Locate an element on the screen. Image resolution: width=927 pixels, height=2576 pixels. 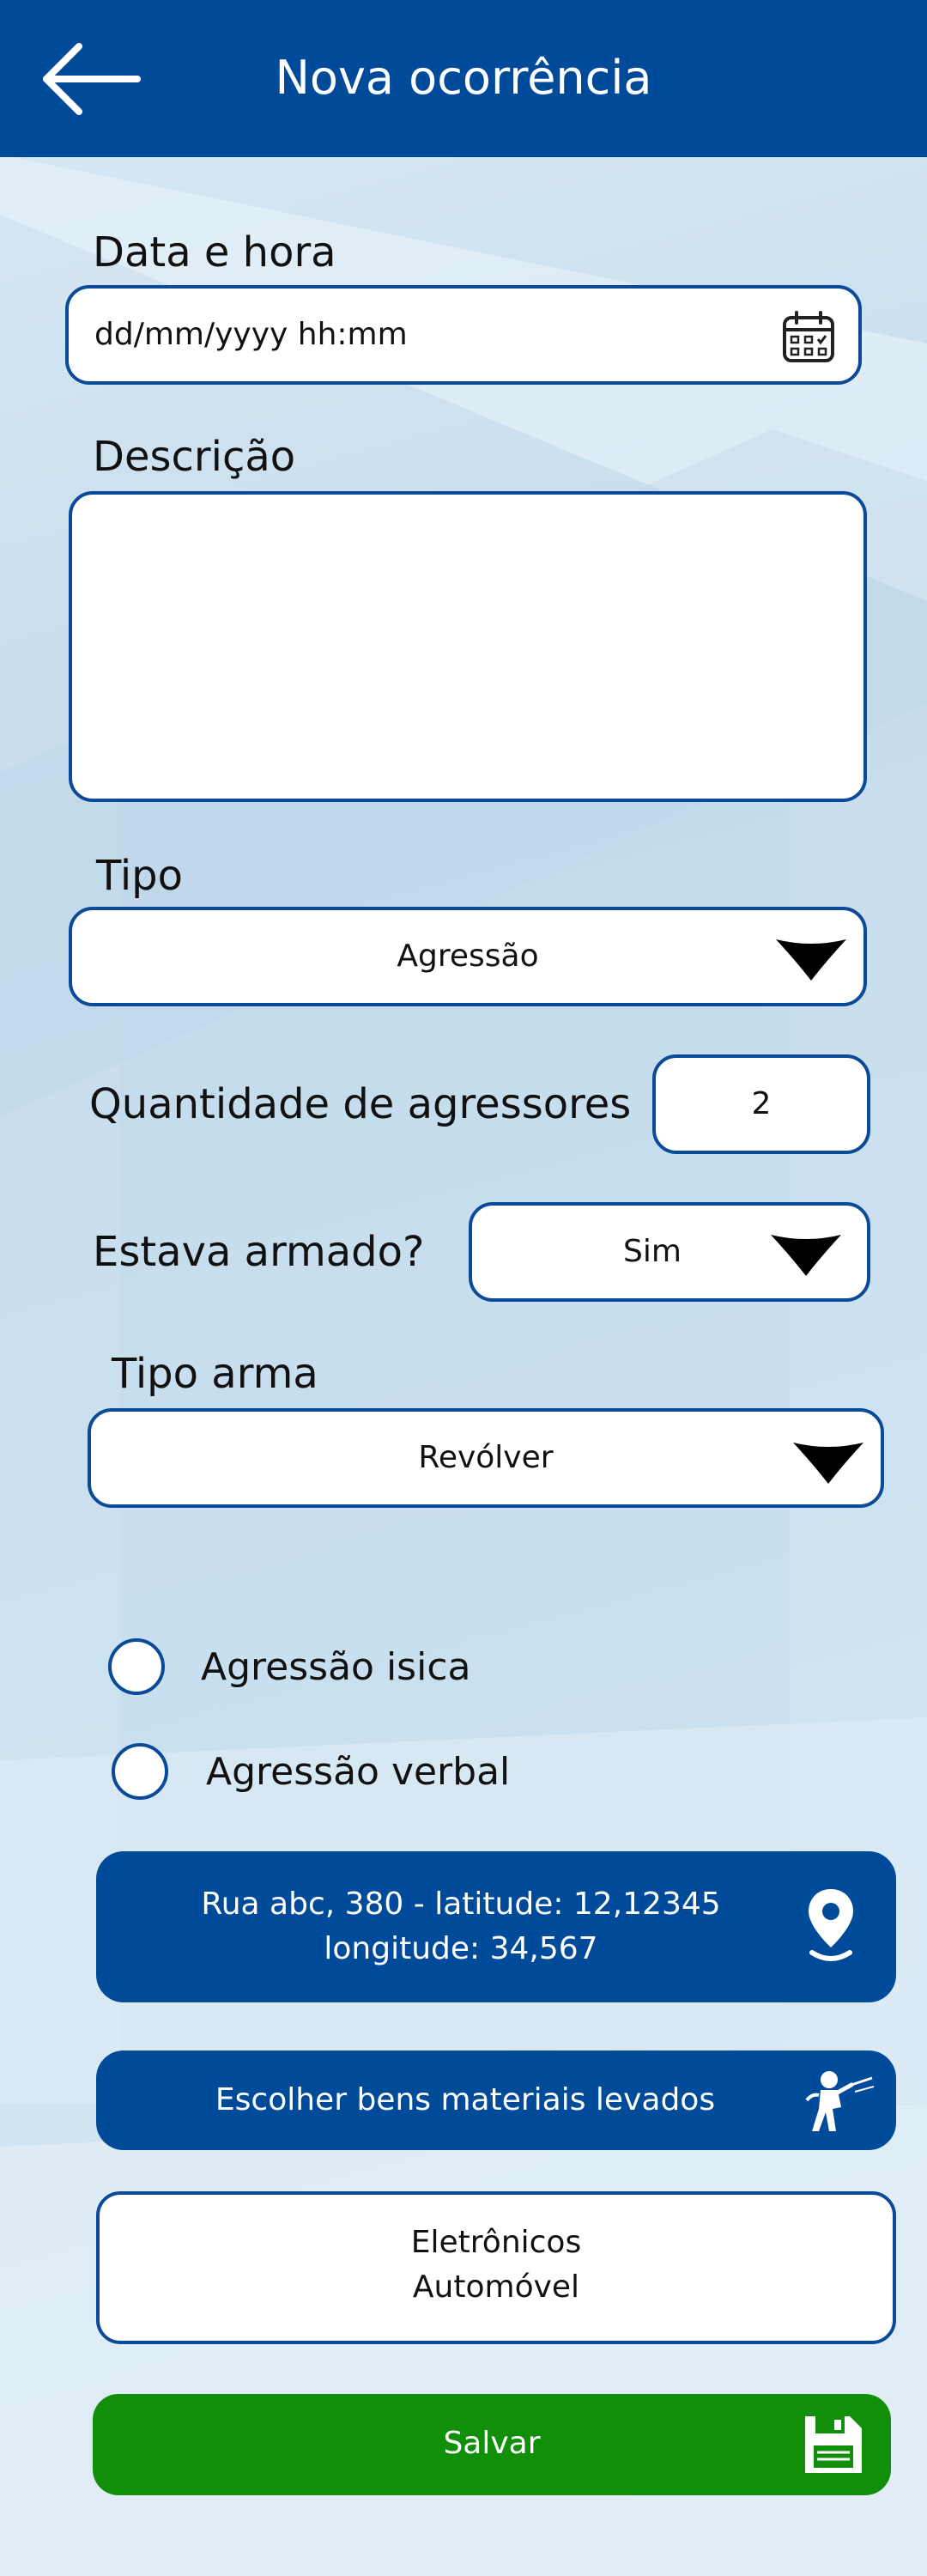
description-textarea is located at coordinates (468, 647).